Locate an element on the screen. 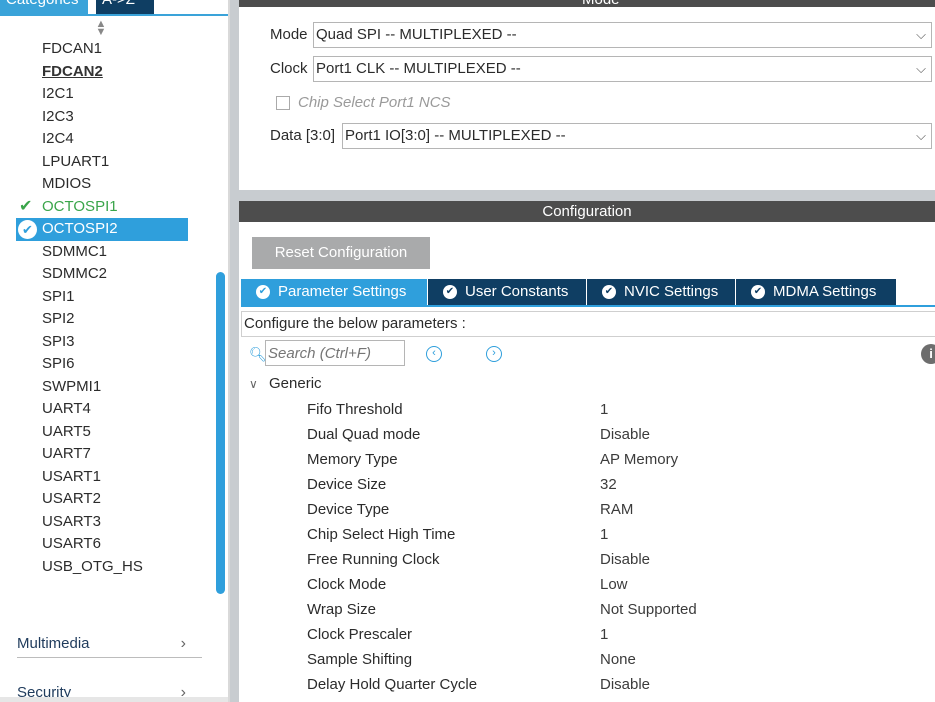 This screenshot has height=702, width=935. peripheral-item: USART2 is located at coordinates (107, 499).